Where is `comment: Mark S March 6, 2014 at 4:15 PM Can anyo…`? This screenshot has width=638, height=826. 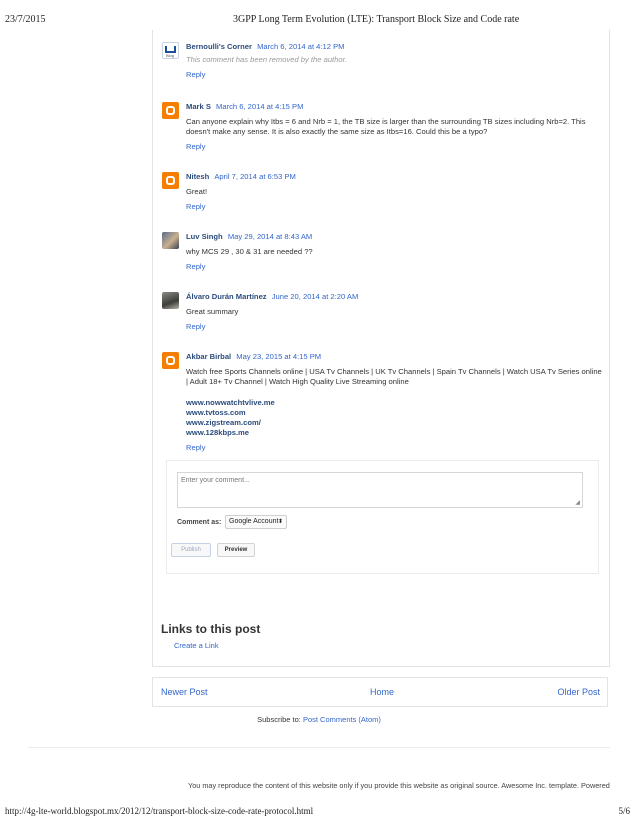 comment: Mark S March 6, 2014 at 4:15 PM Can anyo… is located at coordinates (382, 127).